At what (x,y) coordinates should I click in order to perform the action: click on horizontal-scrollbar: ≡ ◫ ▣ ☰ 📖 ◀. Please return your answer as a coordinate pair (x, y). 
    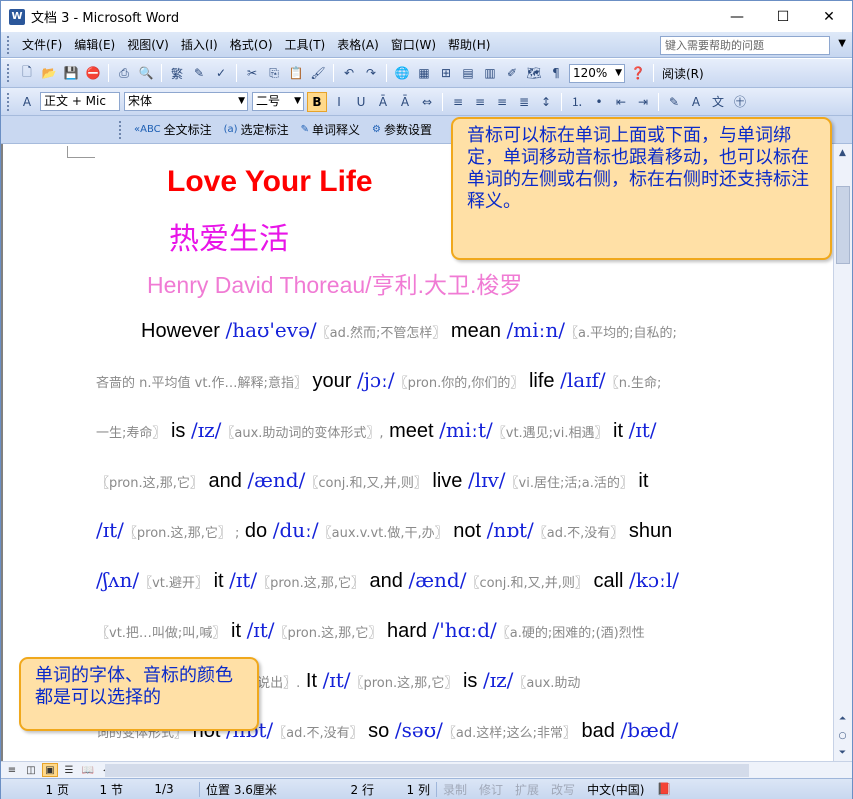
    Looking at the image, I should click on (426, 769).